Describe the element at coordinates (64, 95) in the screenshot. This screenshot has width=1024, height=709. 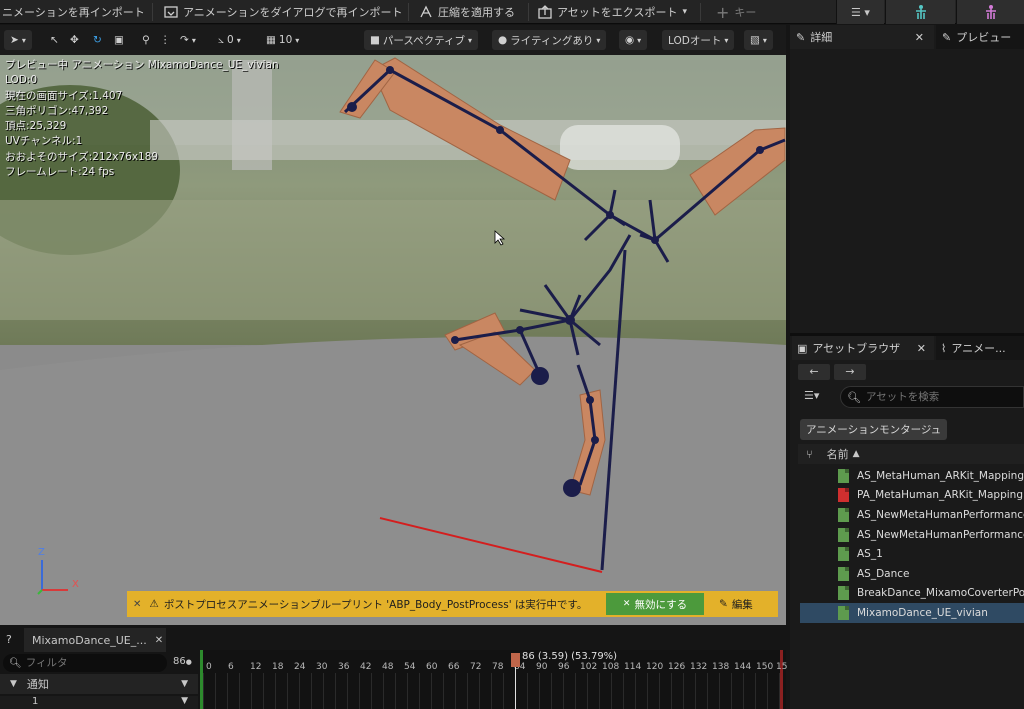
I see `stats-screen-size: 現在の画面サイズ:1.407` at that location.